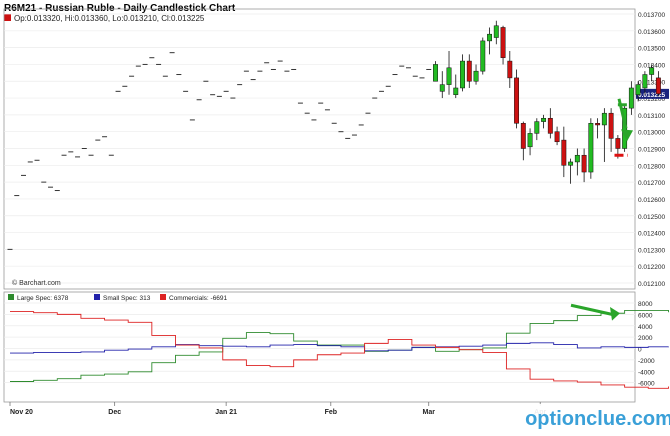  What do you see at coordinates (645, 327) in the screenshot?
I see `cot-y-tick-label: 4000` at bounding box center [645, 327].